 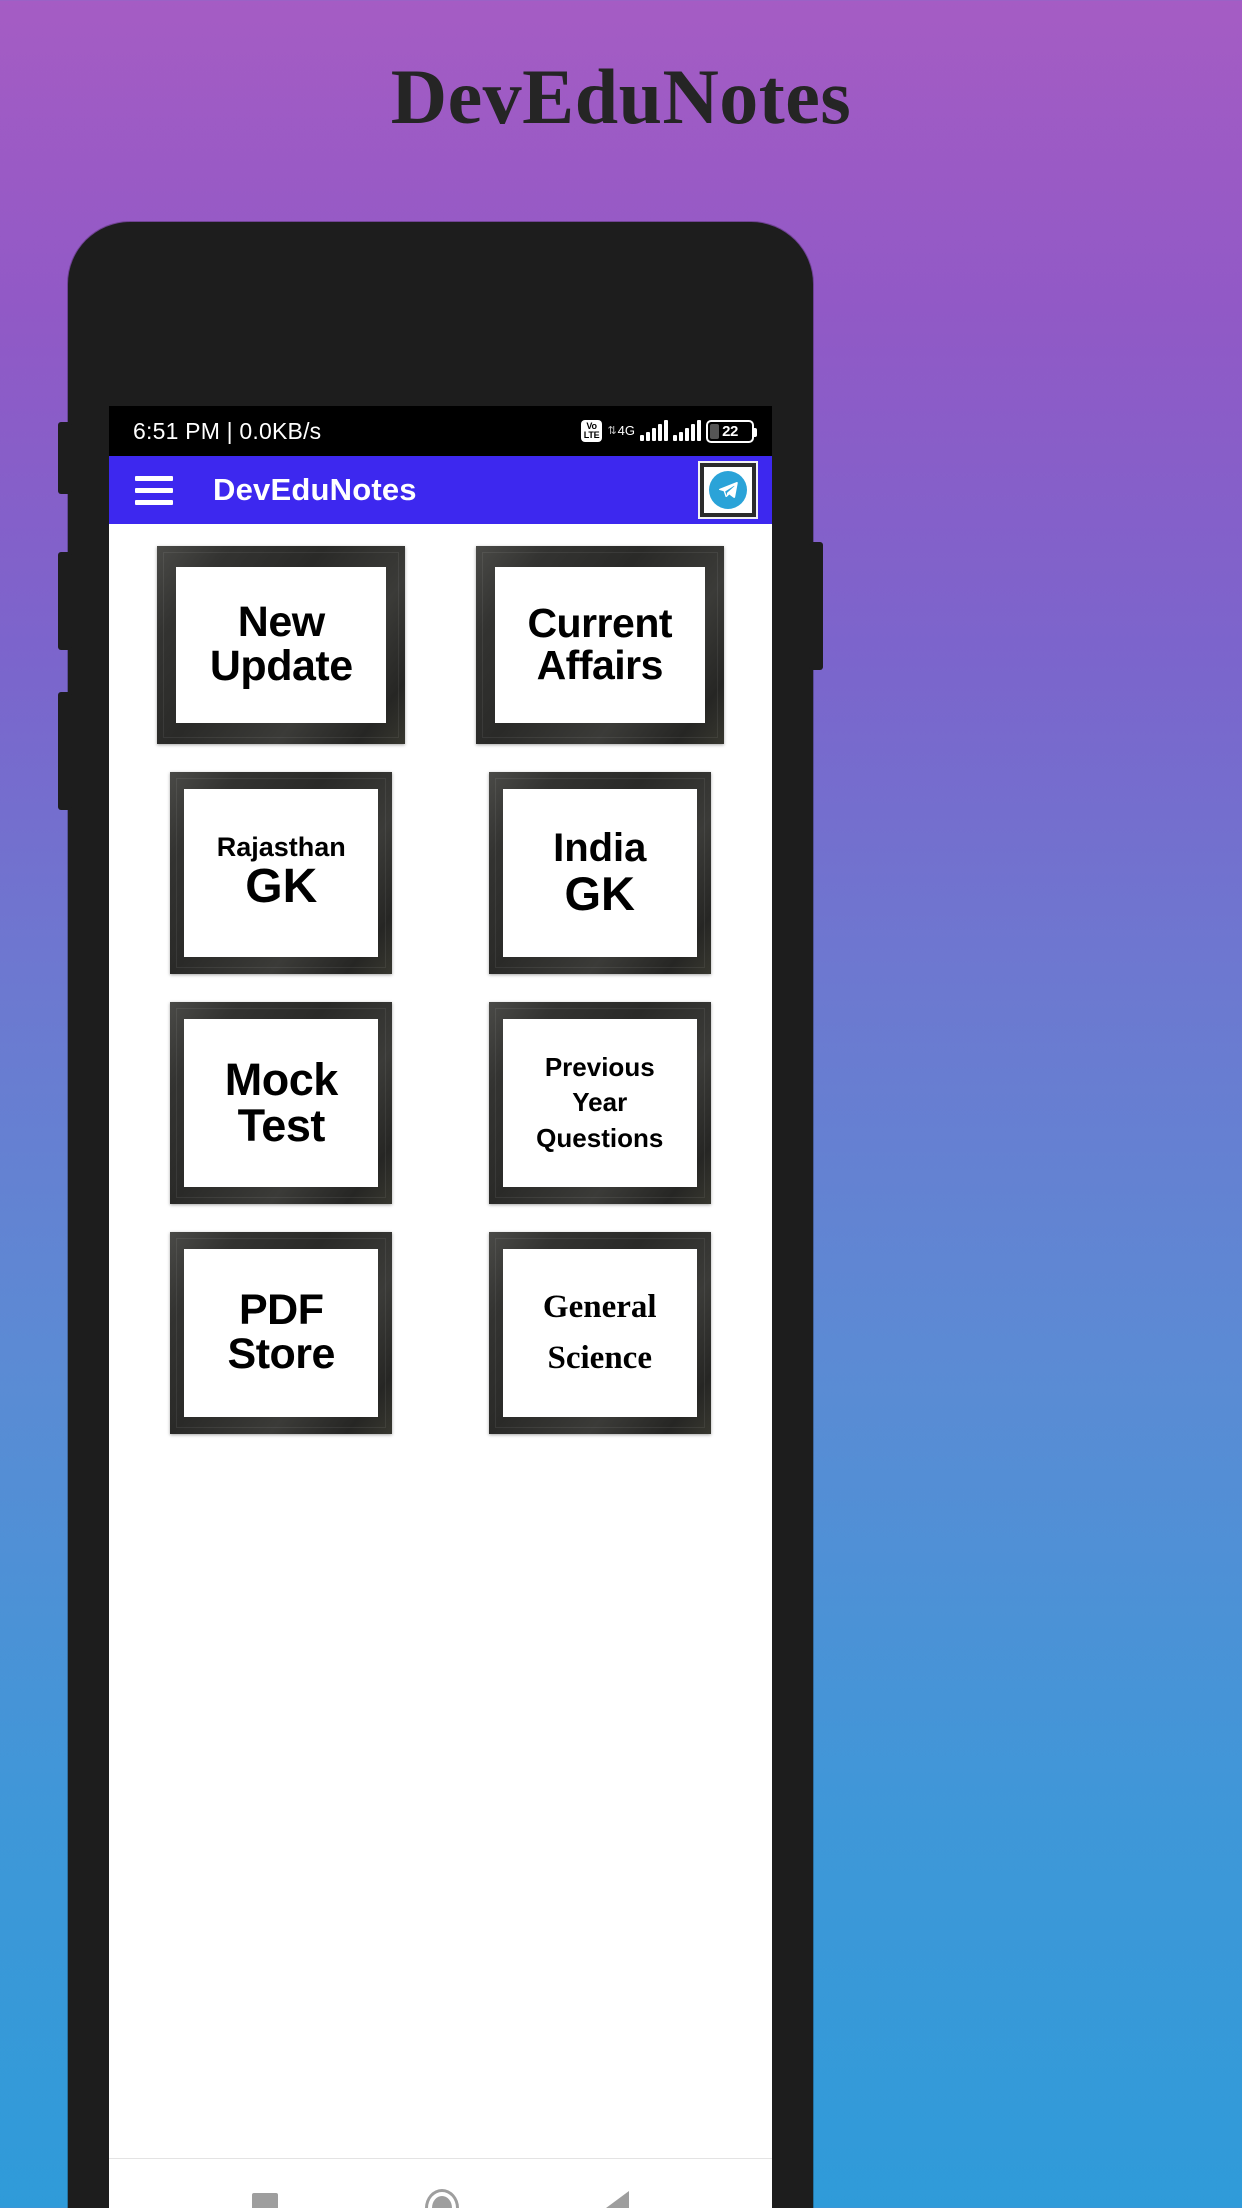 I want to click on tile-line-1: PDF, so click(x=281, y=1310).